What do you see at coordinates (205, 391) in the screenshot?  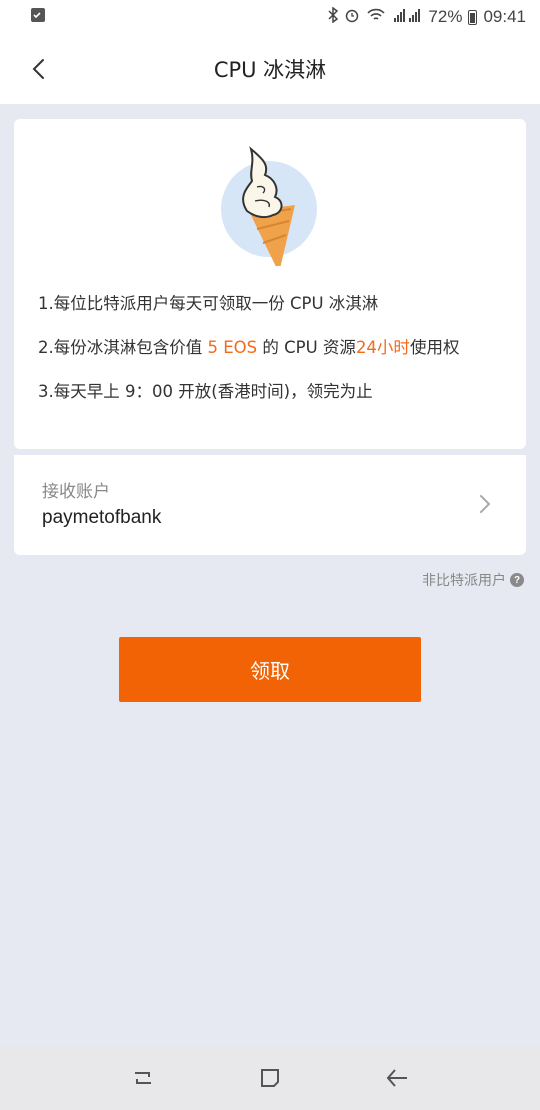 I see `rule-text: 3.每天早上 9：00 开放(香港时间)，领完为止` at bounding box center [205, 391].